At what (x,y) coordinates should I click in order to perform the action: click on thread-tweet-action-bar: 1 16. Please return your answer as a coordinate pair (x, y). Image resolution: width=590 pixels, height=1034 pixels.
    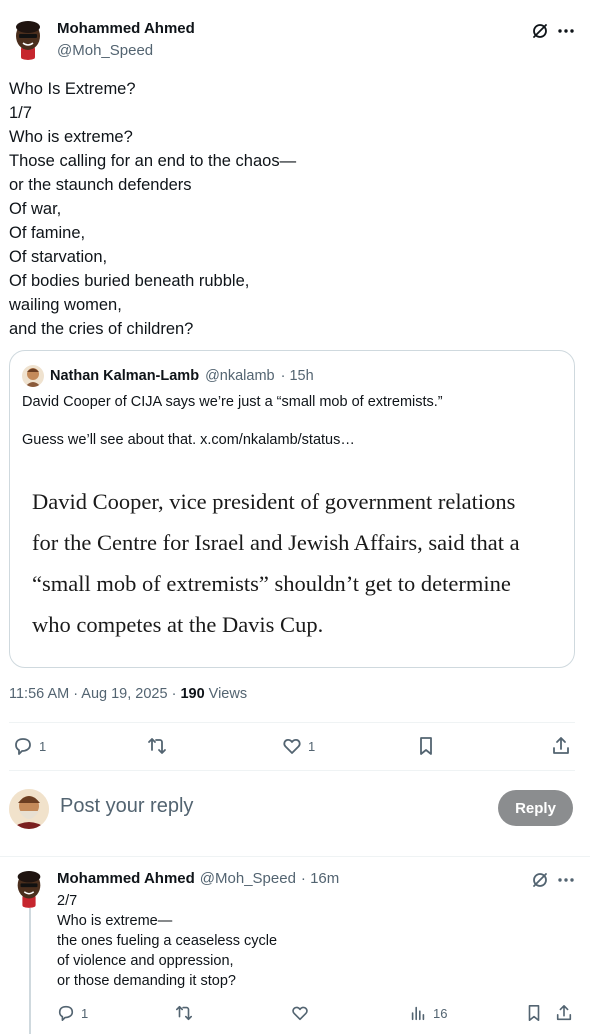
    Looking at the image, I should click on (317, 1014).